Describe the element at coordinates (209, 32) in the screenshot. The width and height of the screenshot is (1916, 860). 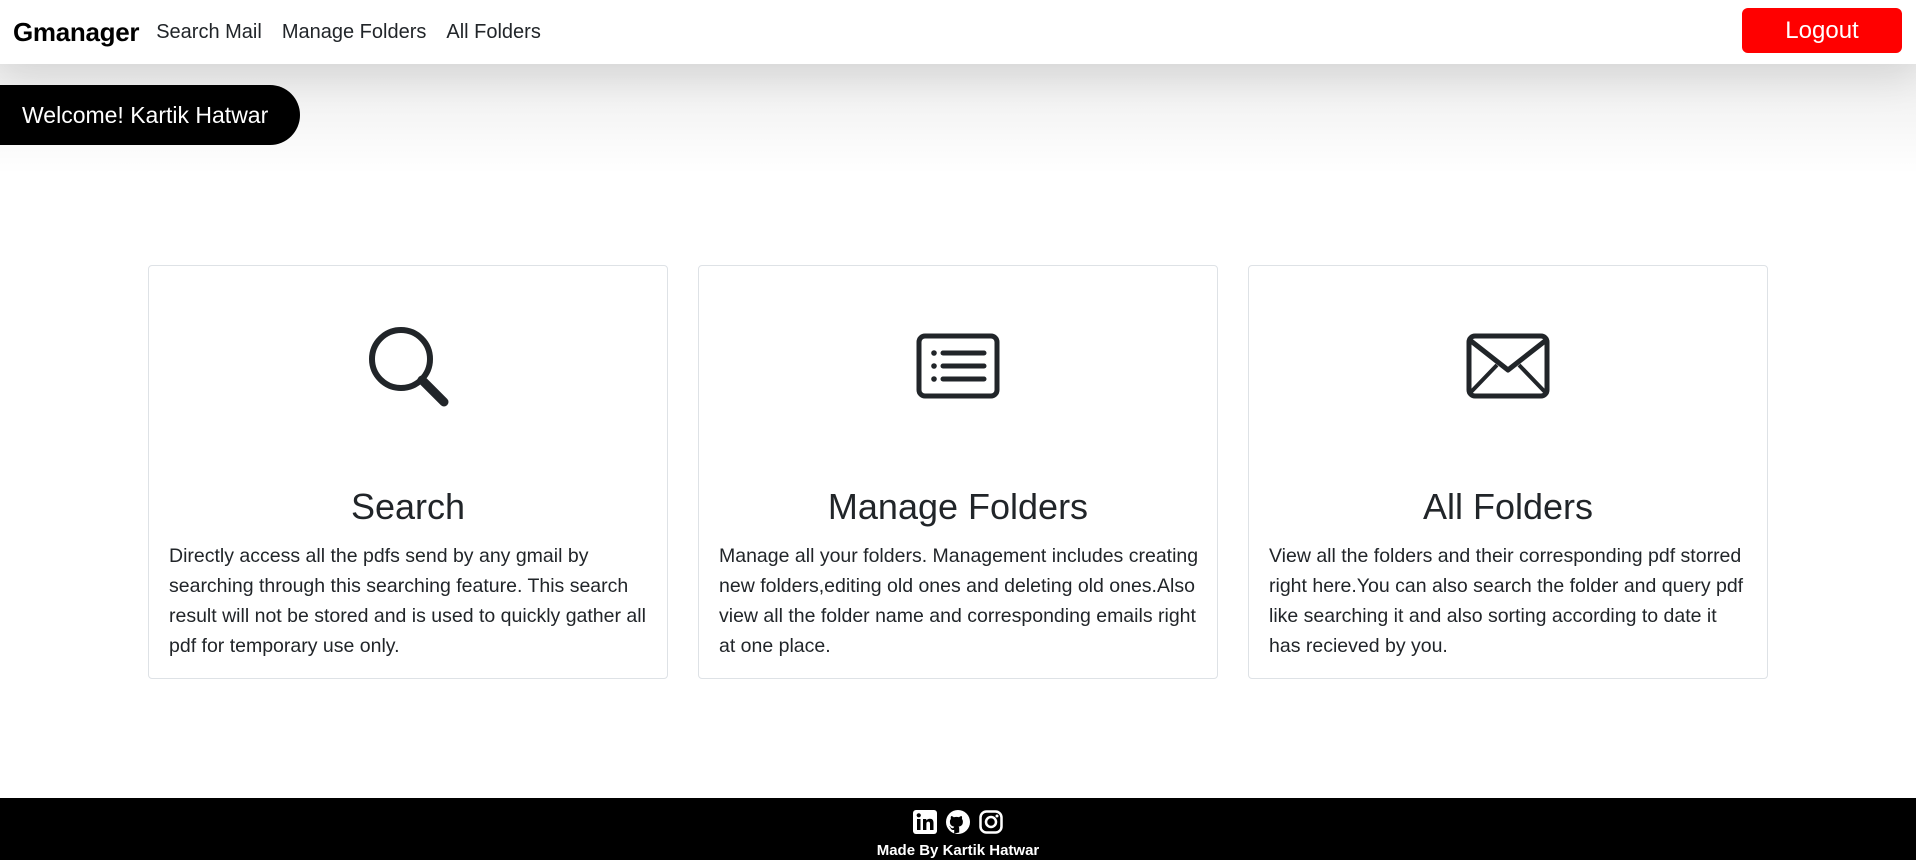
I see `nav-link-search-mail: Search Mail` at that location.